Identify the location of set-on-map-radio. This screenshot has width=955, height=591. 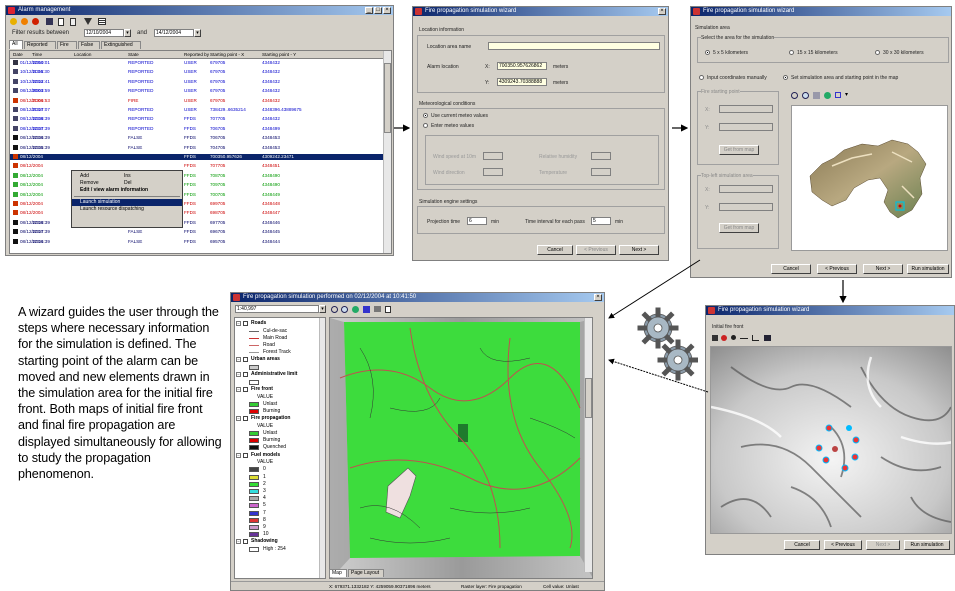
(785, 77).